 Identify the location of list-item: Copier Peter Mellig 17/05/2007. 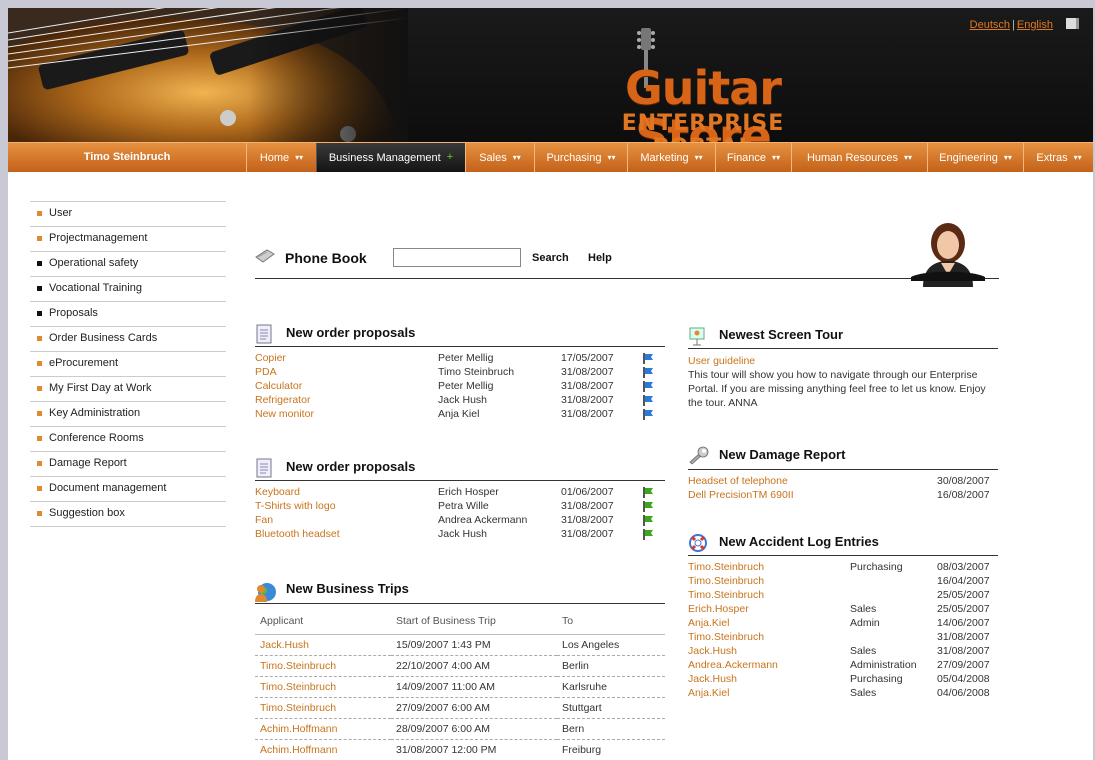
(460, 358).